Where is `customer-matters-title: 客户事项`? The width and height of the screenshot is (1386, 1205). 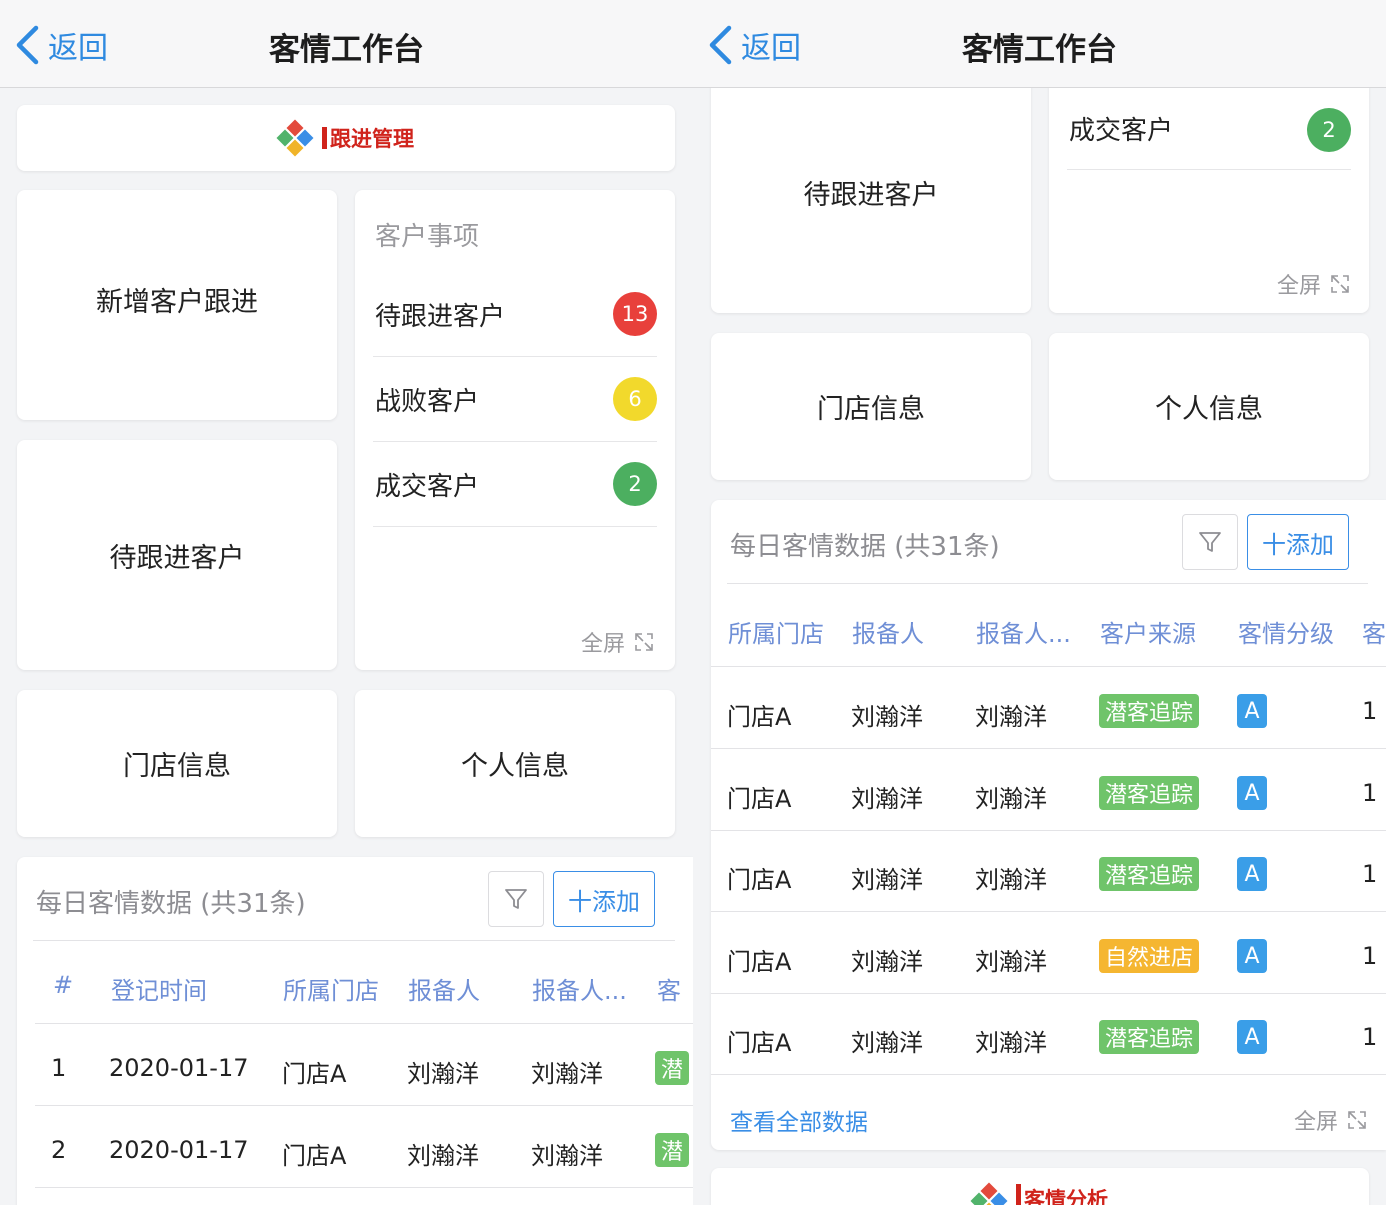
customer-matters-title: 客户事项 is located at coordinates (427, 237).